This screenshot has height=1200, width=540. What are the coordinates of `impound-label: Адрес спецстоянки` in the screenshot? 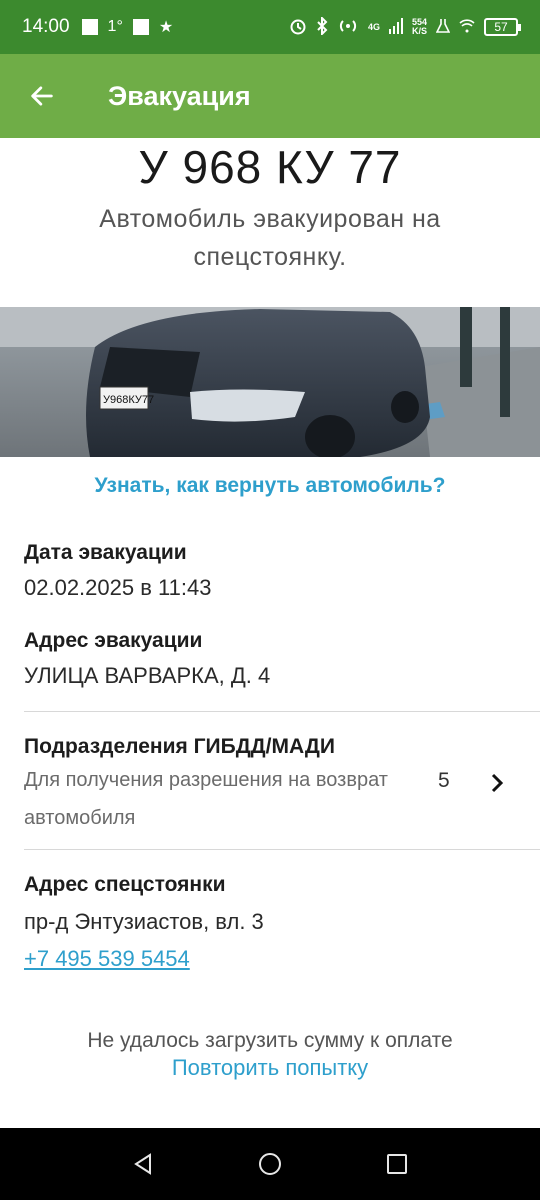 It's located at (125, 884).